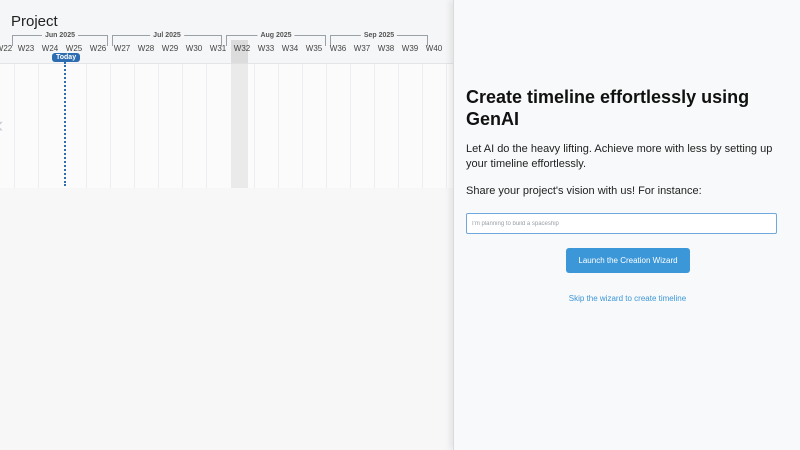  What do you see at coordinates (410, 48) in the screenshot?
I see `week-label: W39` at bounding box center [410, 48].